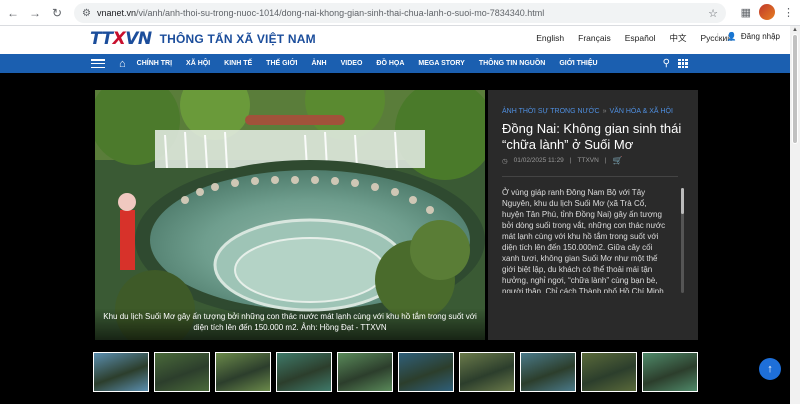 This screenshot has width=800, height=404. Describe the element at coordinates (318, 63) in the screenshot. I see `nav-item-anh: ẢNH` at that location.